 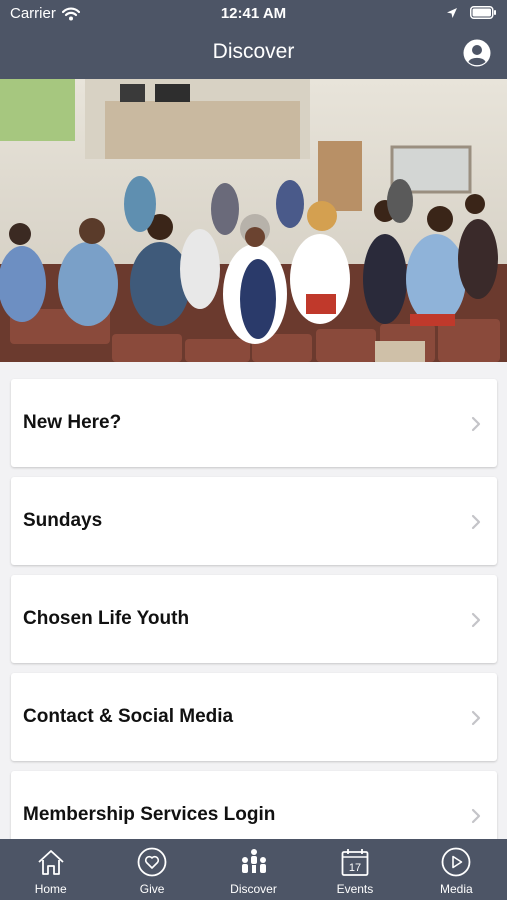 I want to click on calendar-day: 17, so click(x=355, y=868).